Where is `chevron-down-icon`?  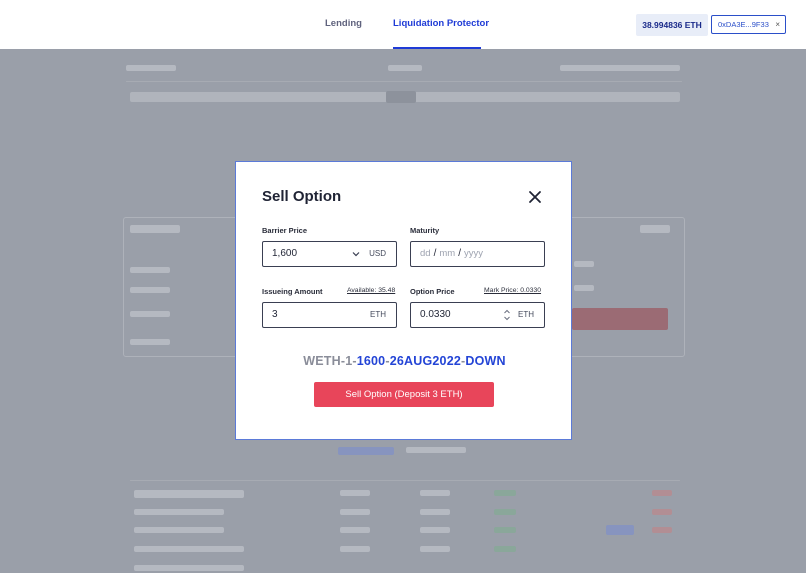 chevron-down-icon is located at coordinates (356, 254).